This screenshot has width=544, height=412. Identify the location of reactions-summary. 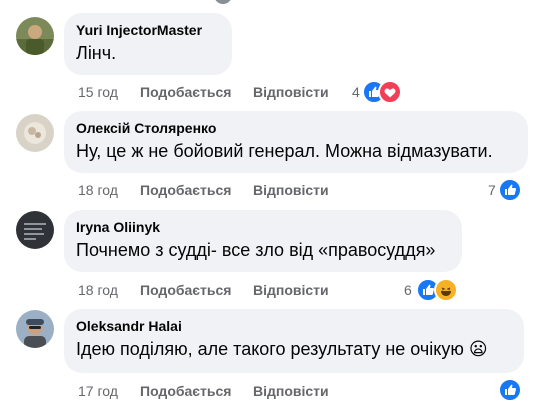
(511, 390).